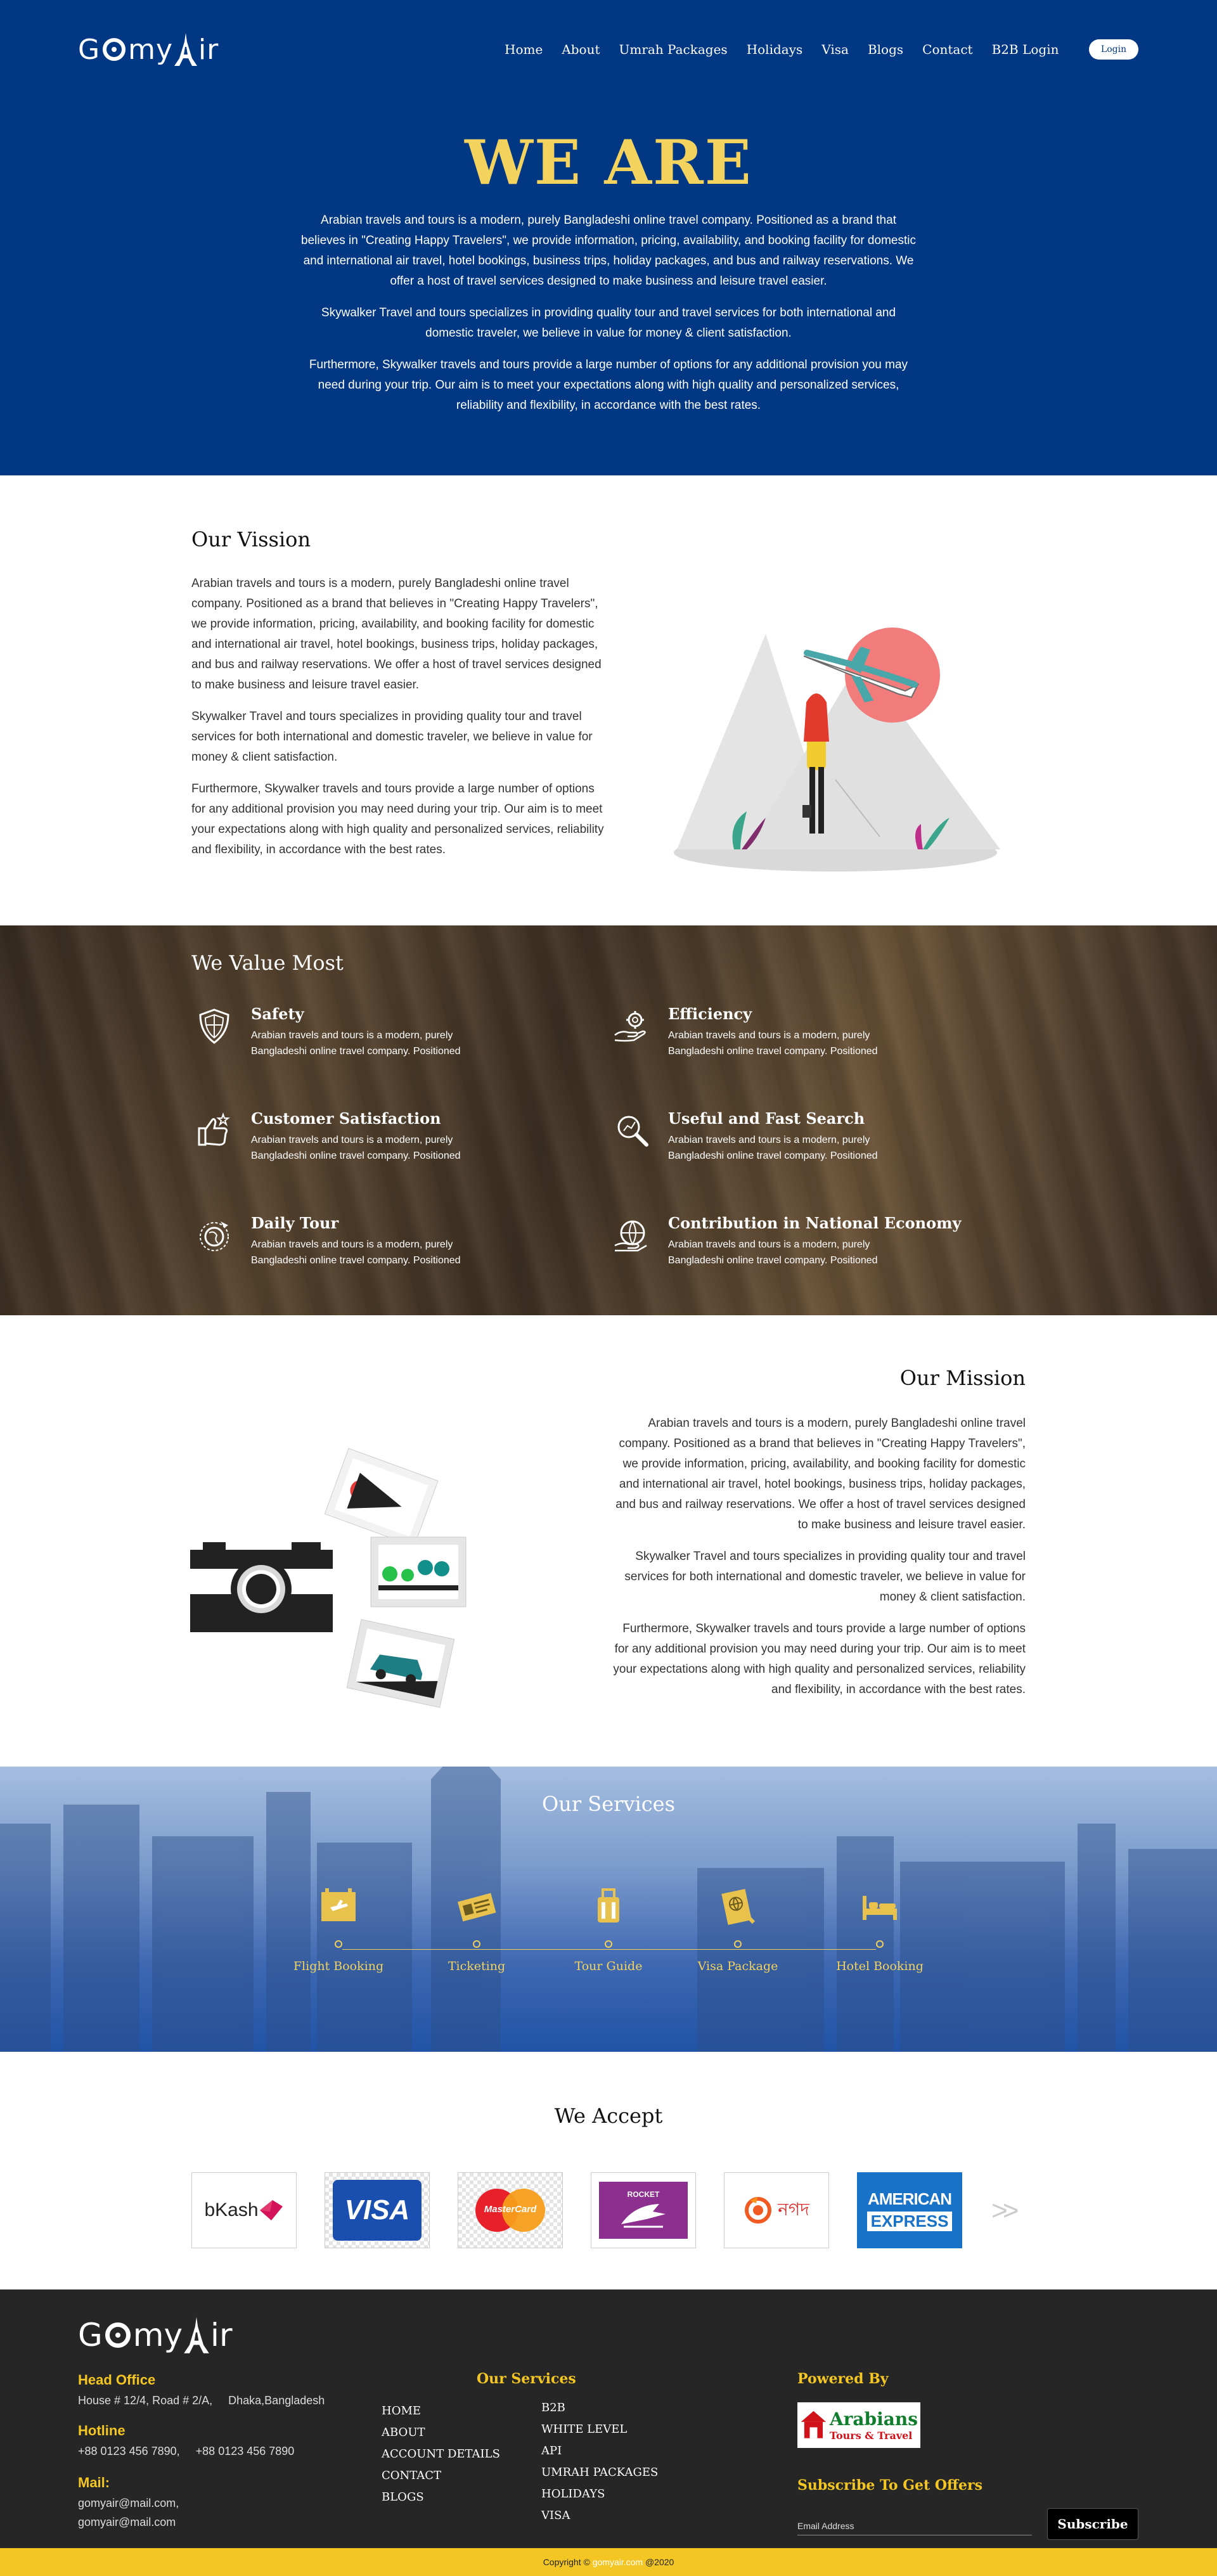  I want to click on footer-link-visa: VISA, so click(599, 2516).